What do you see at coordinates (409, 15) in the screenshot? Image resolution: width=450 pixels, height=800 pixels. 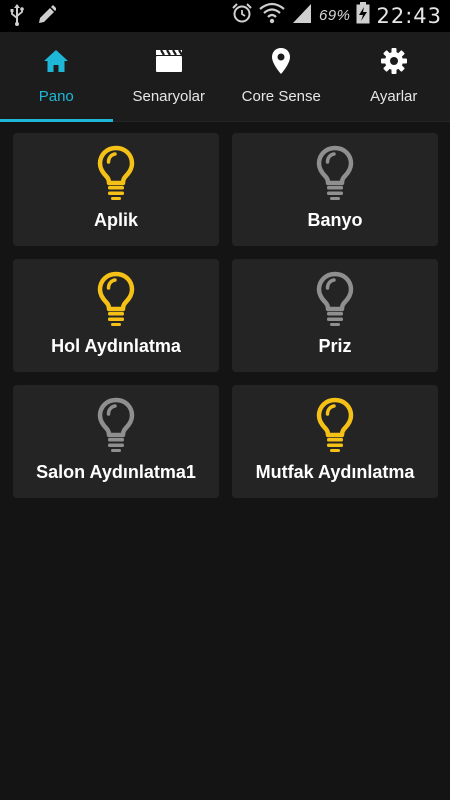 I see `status-clock: 22:43` at bounding box center [409, 15].